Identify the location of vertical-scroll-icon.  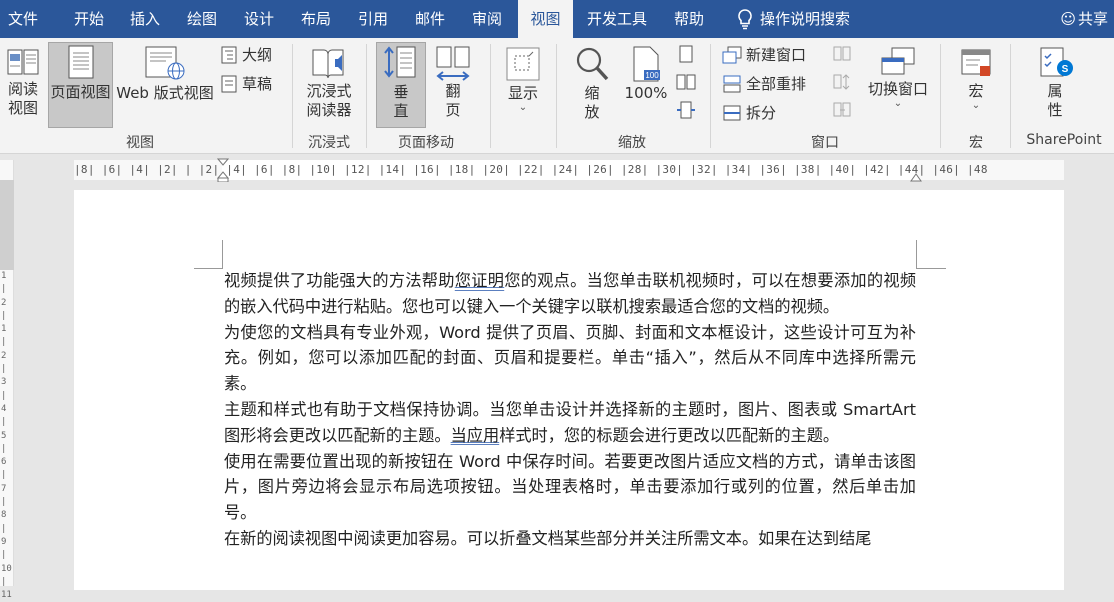
(400, 62).